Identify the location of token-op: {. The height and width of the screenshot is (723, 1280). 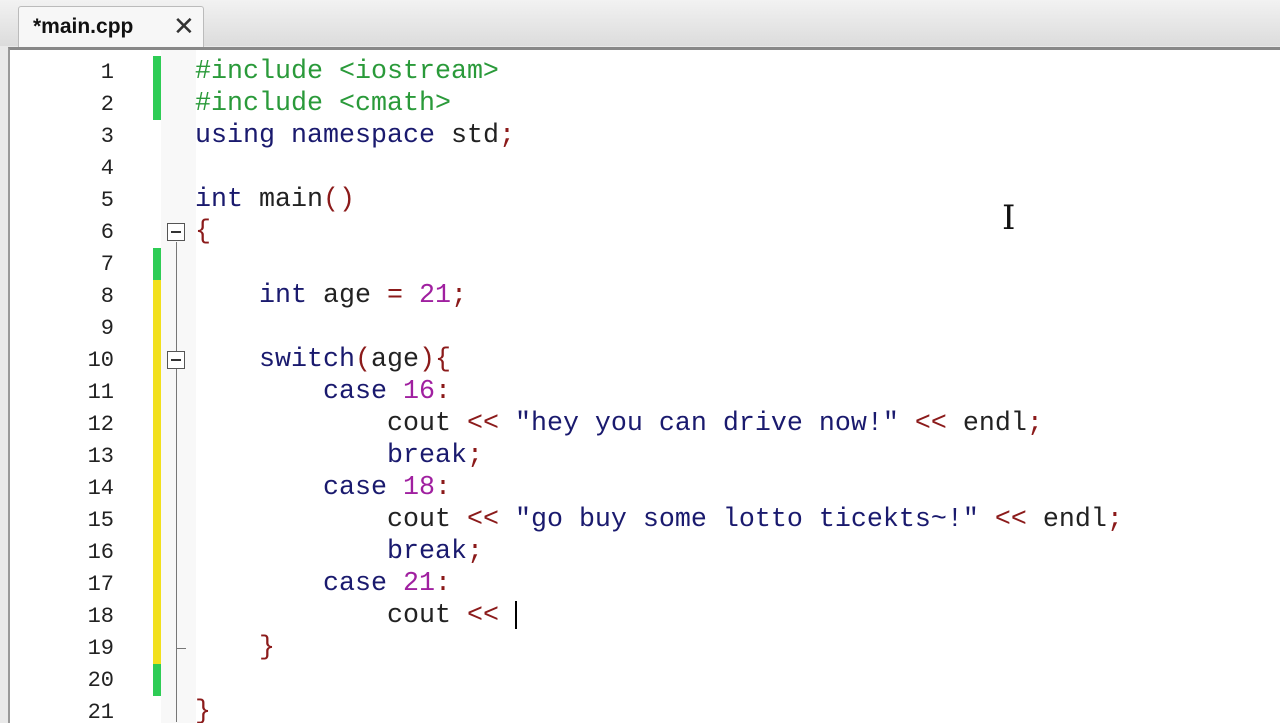
(203, 232).